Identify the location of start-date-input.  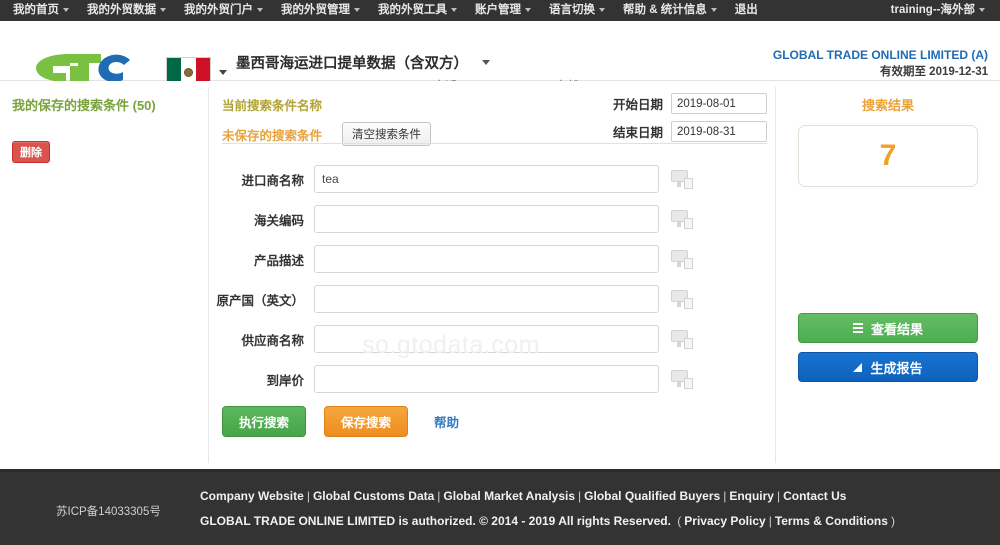
(719, 103).